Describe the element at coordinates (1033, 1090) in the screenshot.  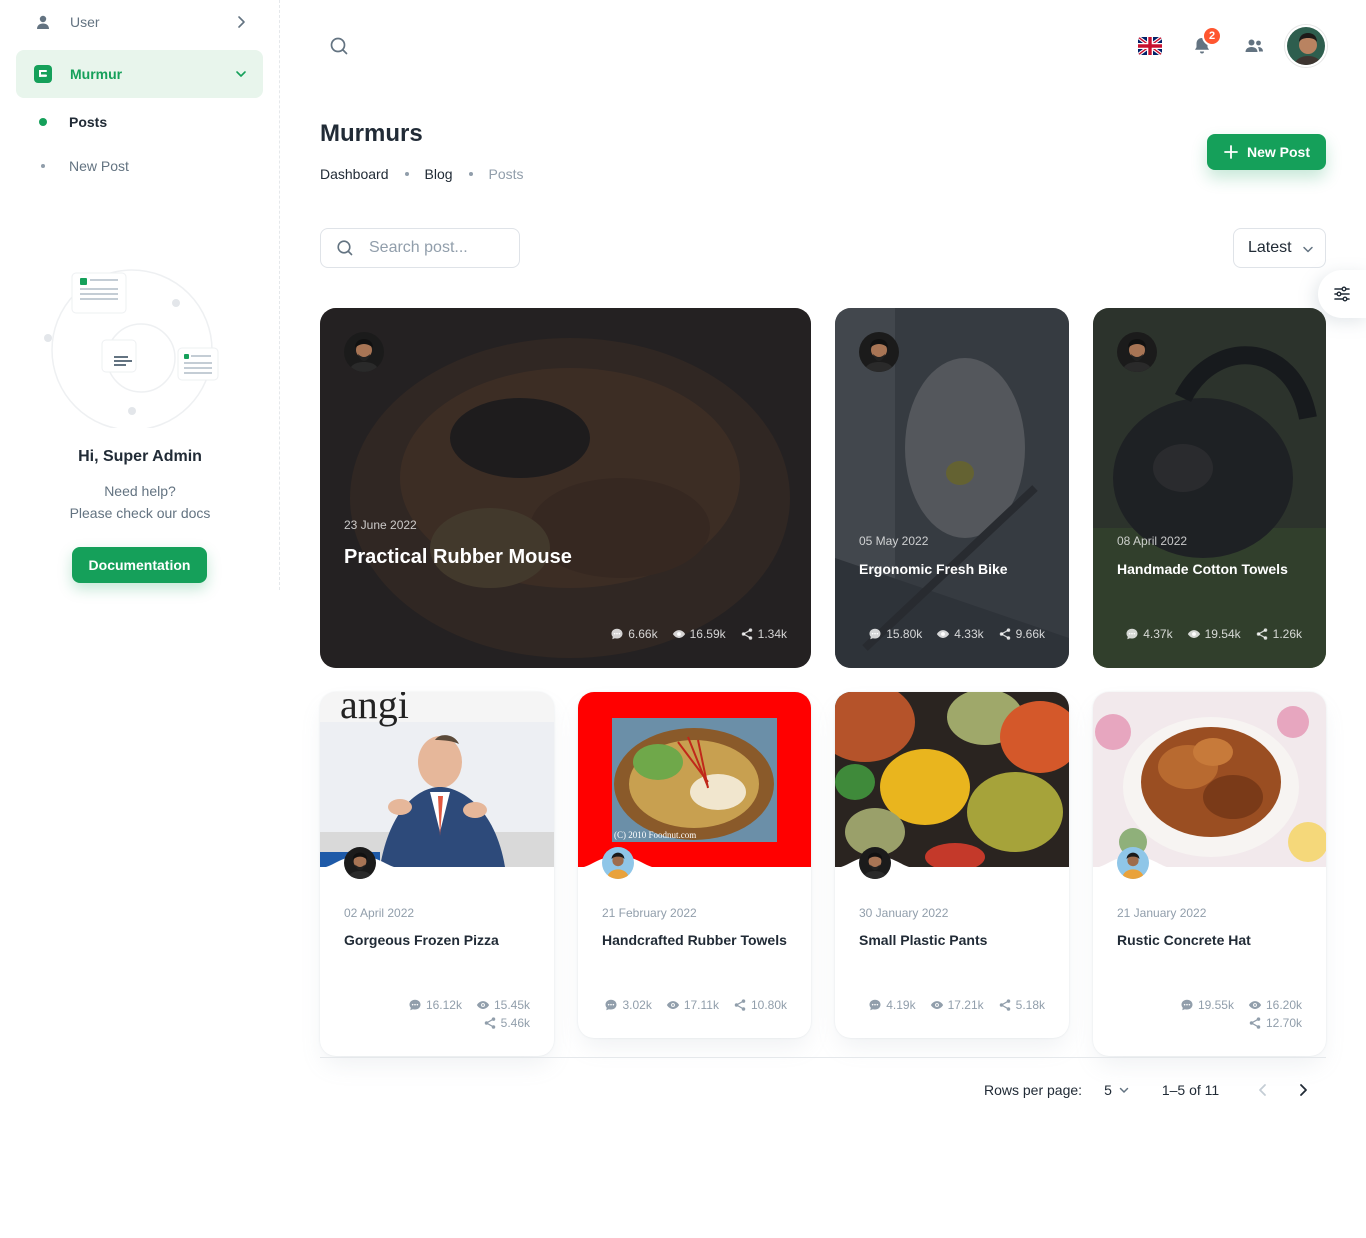
I see `rows-per-page-label: Rows per page:` at that location.